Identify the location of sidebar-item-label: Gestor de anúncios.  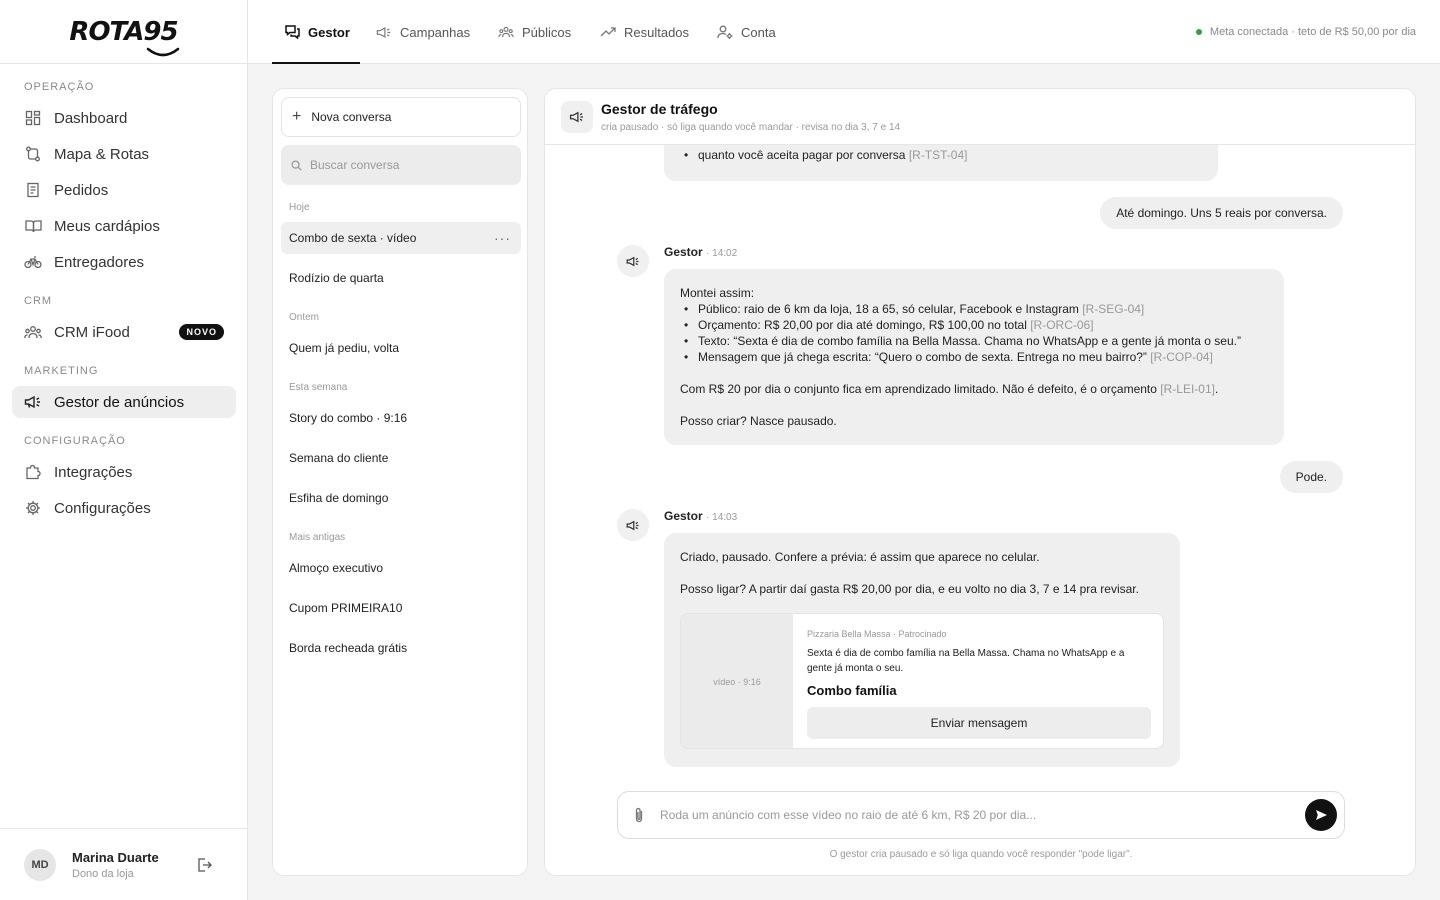
(119, 402).